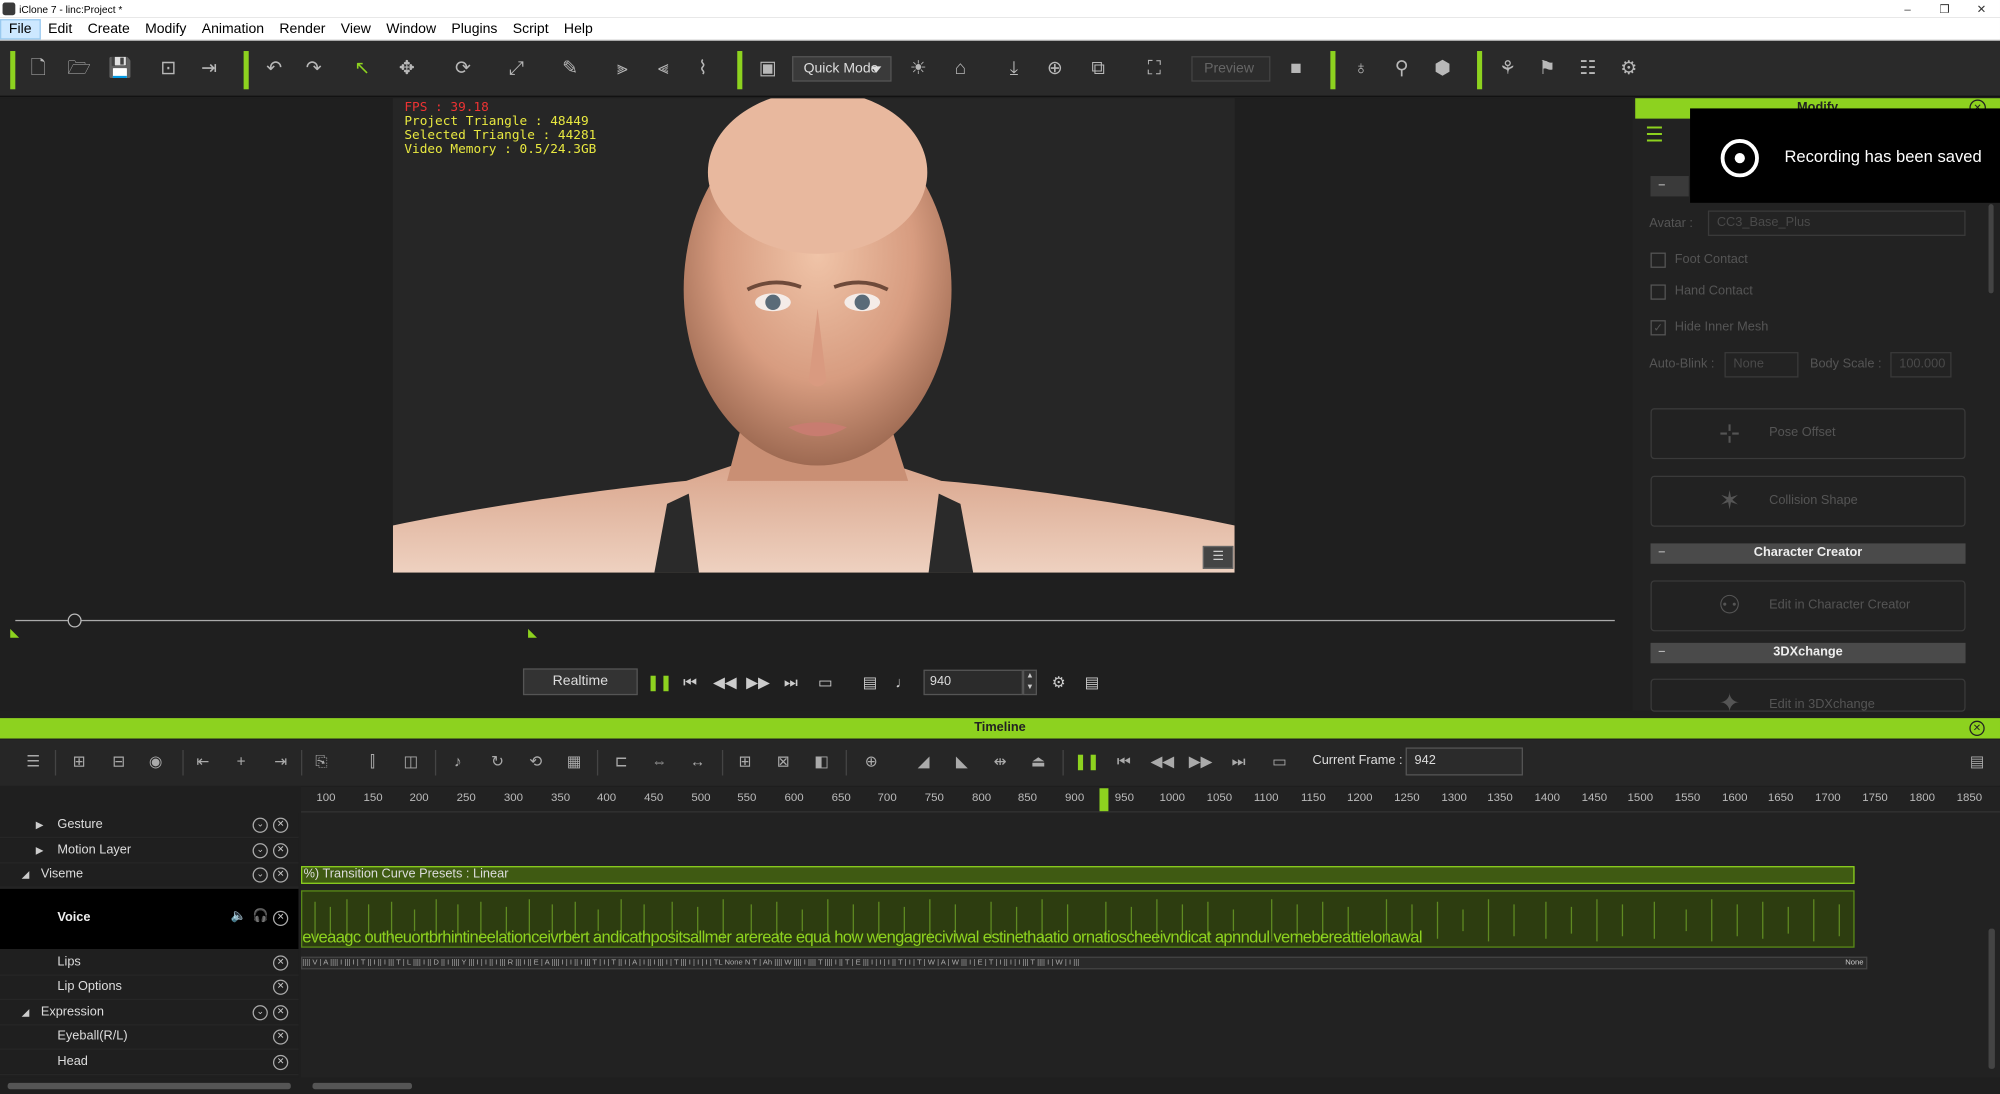 The image size is (2000, 1094). Describe the element at coordinates (744, 761) in the screenshot. I see `insert-frames-icon: ⊞` at that location.